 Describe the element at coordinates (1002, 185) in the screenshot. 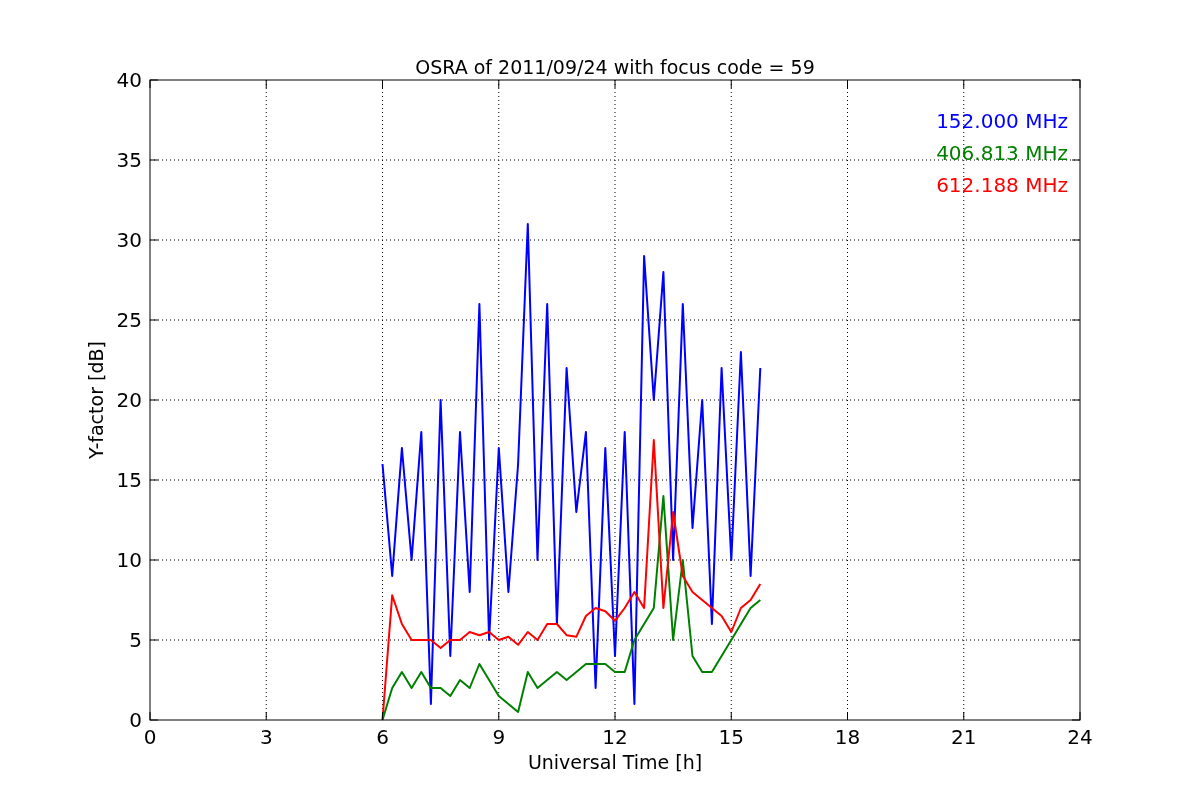

I see `legend-label: 612.188 MHz` at that location.